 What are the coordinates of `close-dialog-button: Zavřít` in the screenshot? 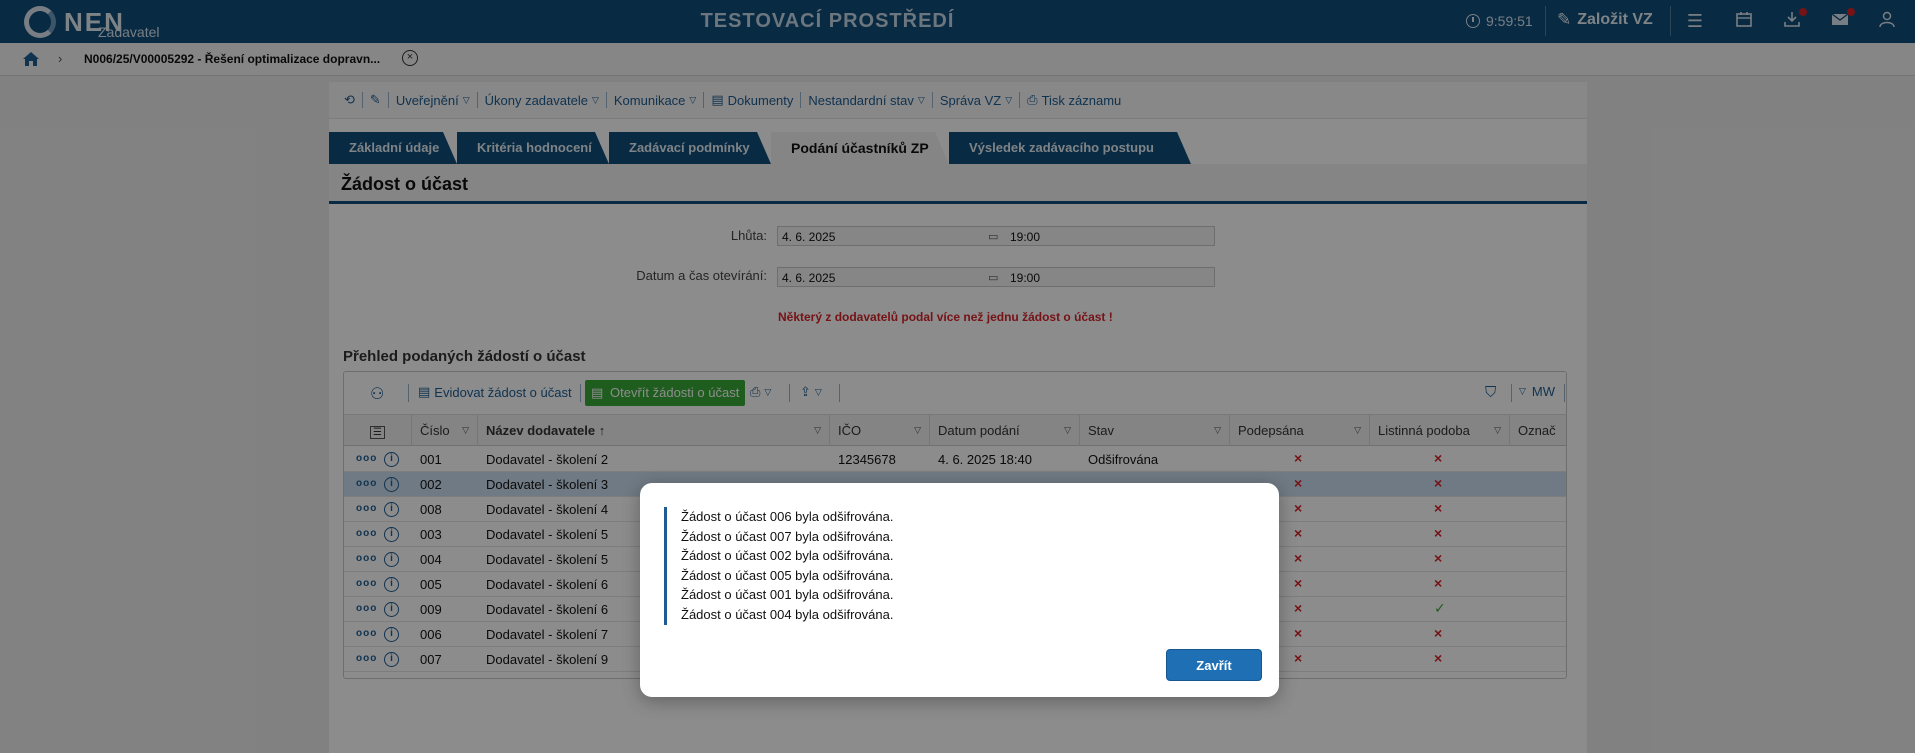 It's located at (1214, 665).